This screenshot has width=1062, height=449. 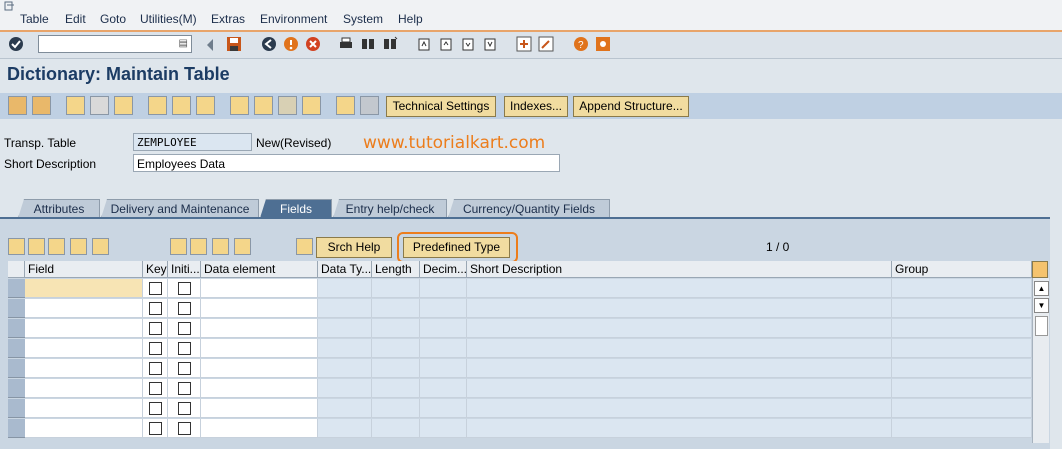 I want to click on shortcut-icon, so click(x=546, y=44).